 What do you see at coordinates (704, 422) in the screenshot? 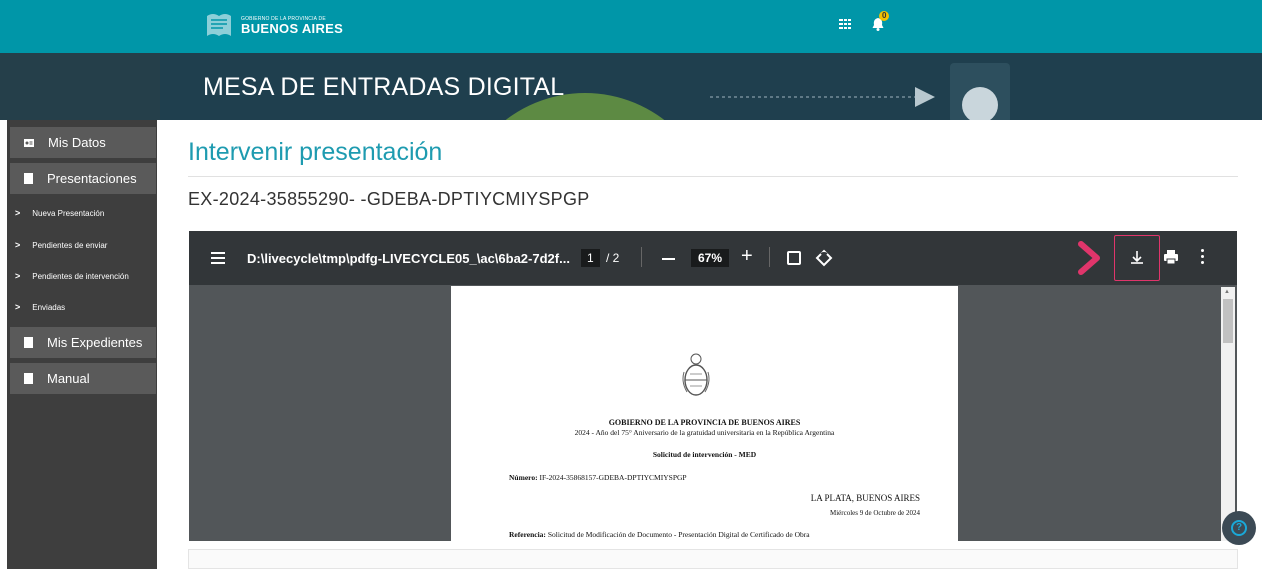
I see `document-org: GOBIERNO DE LA PROVINCIA DE BUENOS AIRES` at bounding box center [704, 422].